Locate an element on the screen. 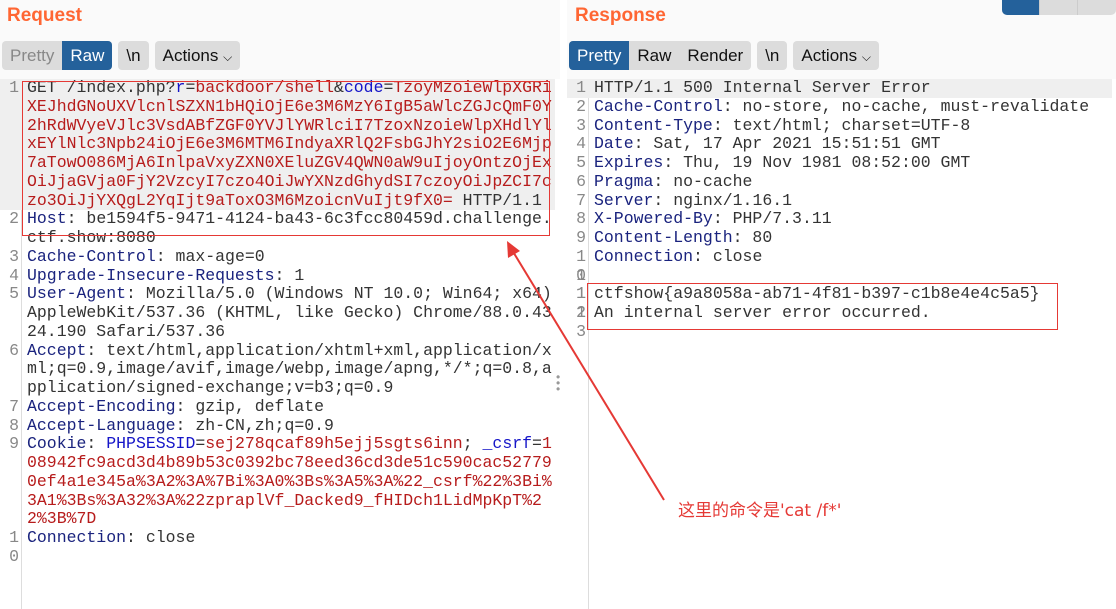  arrow-line is located at coordinates (588, 375).